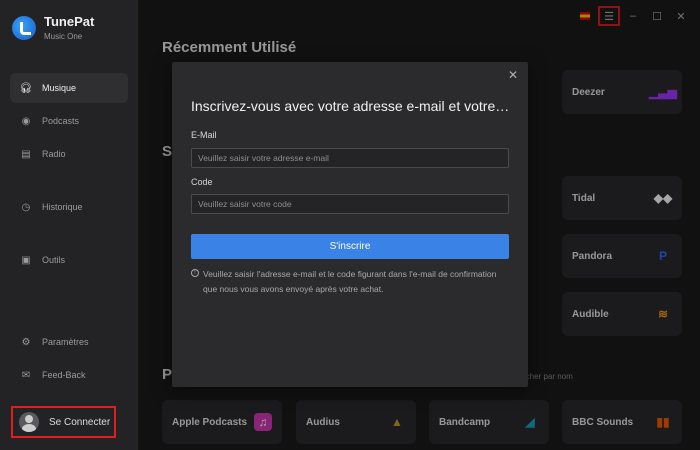 The height and width of the screenshot is (450, 700). I want to click on info-icon: !, so click(195, 273).